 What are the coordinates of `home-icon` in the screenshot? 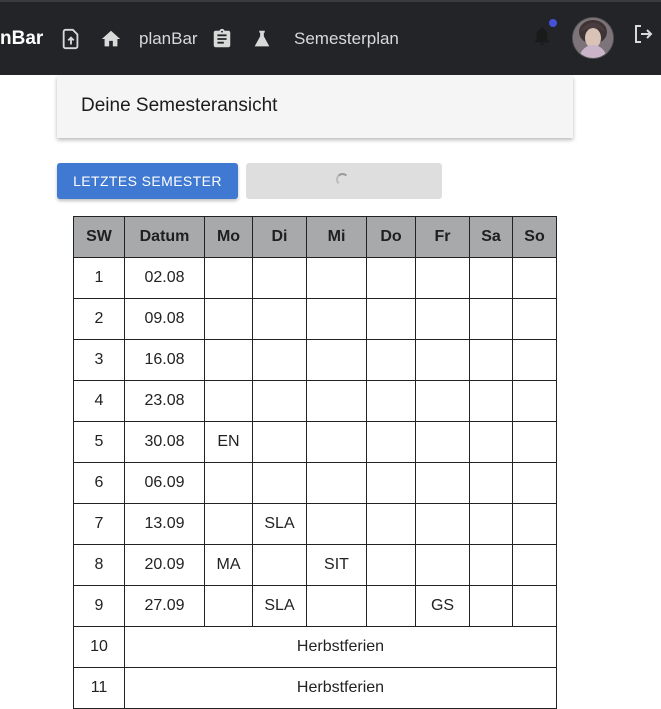 It's located at (111, 39).